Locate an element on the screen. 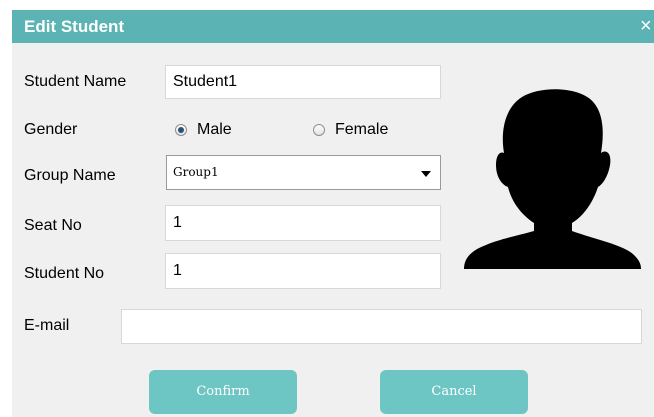 The width and height of the screenshot is (654, 417). student-name-input is located at coordinates (303, 82).